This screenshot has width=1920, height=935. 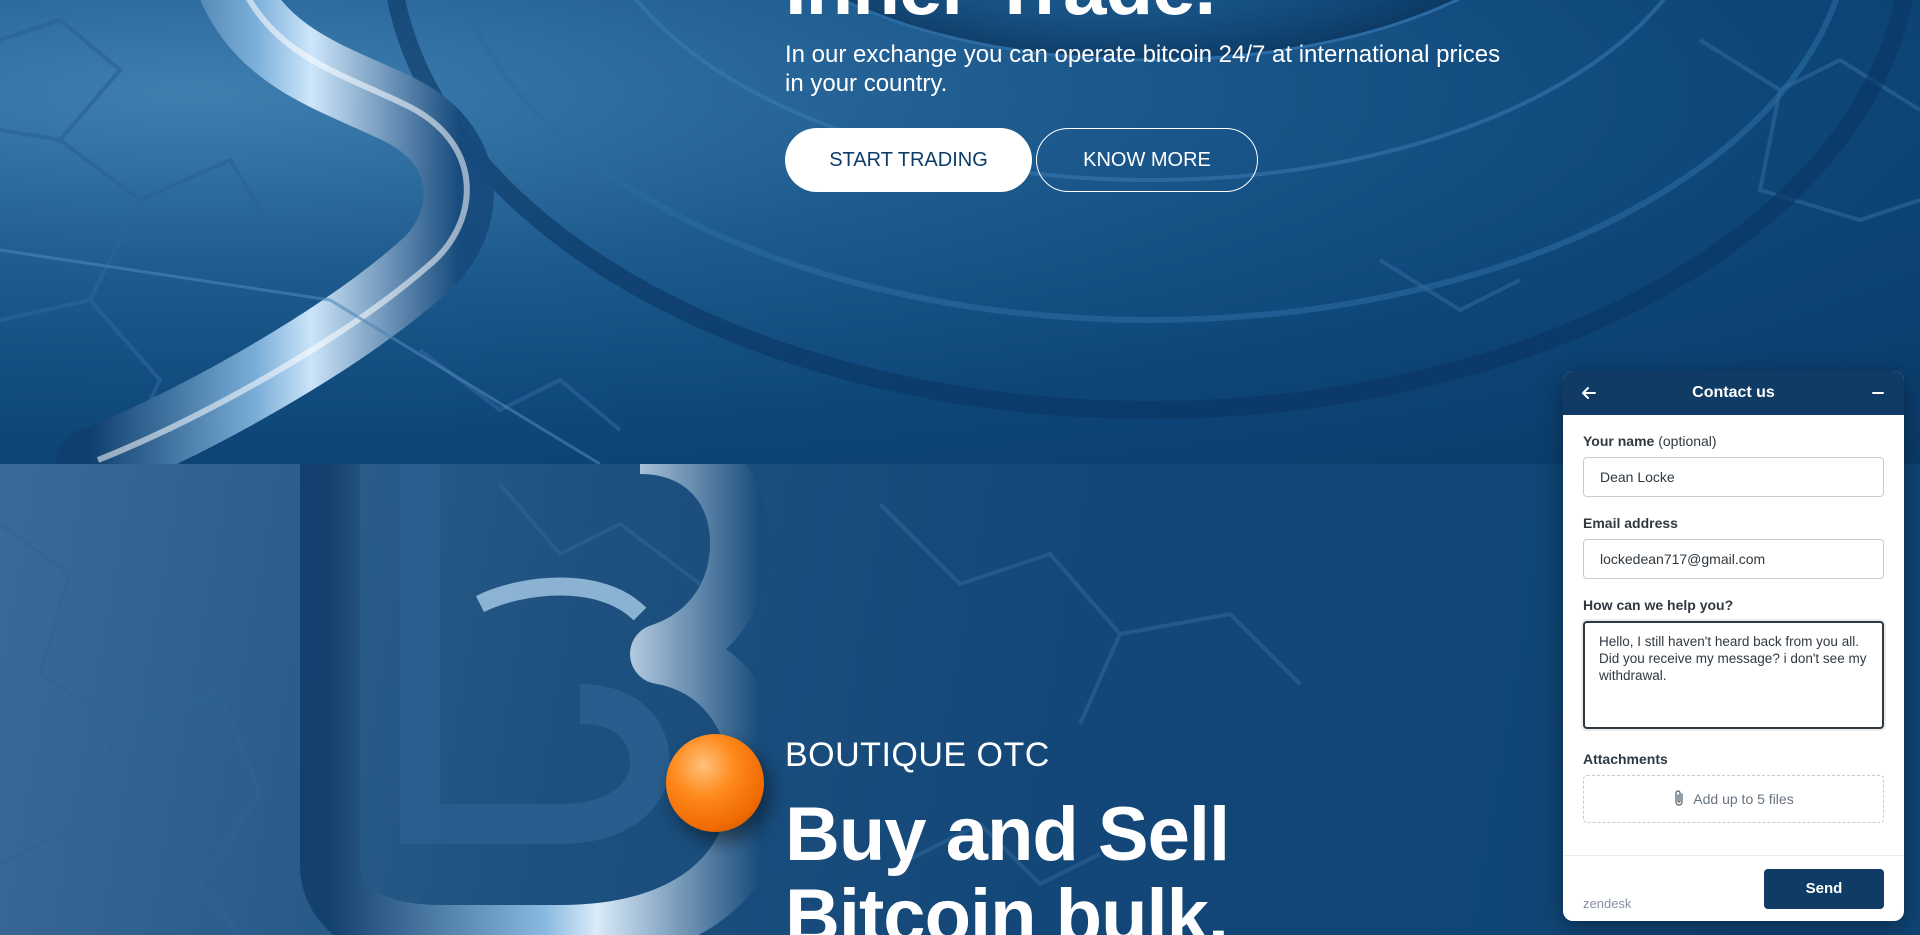 I want to click on name-field: Dean Locke, so click(x=1733, y=477).